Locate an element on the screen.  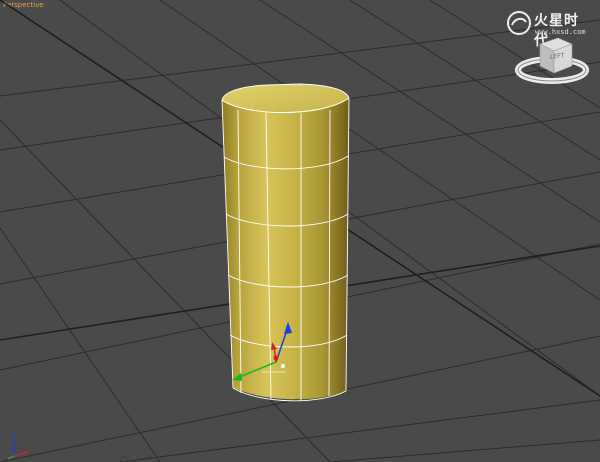
viewcube-graphic is located at coordinates (554, 61).